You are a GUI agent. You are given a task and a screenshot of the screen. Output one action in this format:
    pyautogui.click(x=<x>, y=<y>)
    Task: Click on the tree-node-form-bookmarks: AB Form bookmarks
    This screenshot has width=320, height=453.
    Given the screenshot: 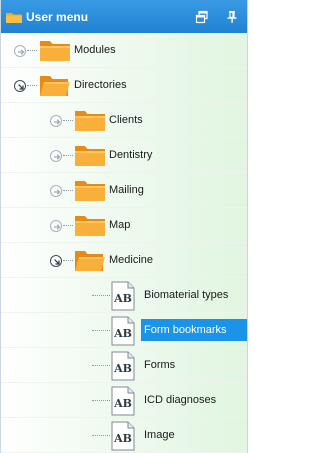 What is the action you would take?
    pyautogui.click(x=124, y=330)
    